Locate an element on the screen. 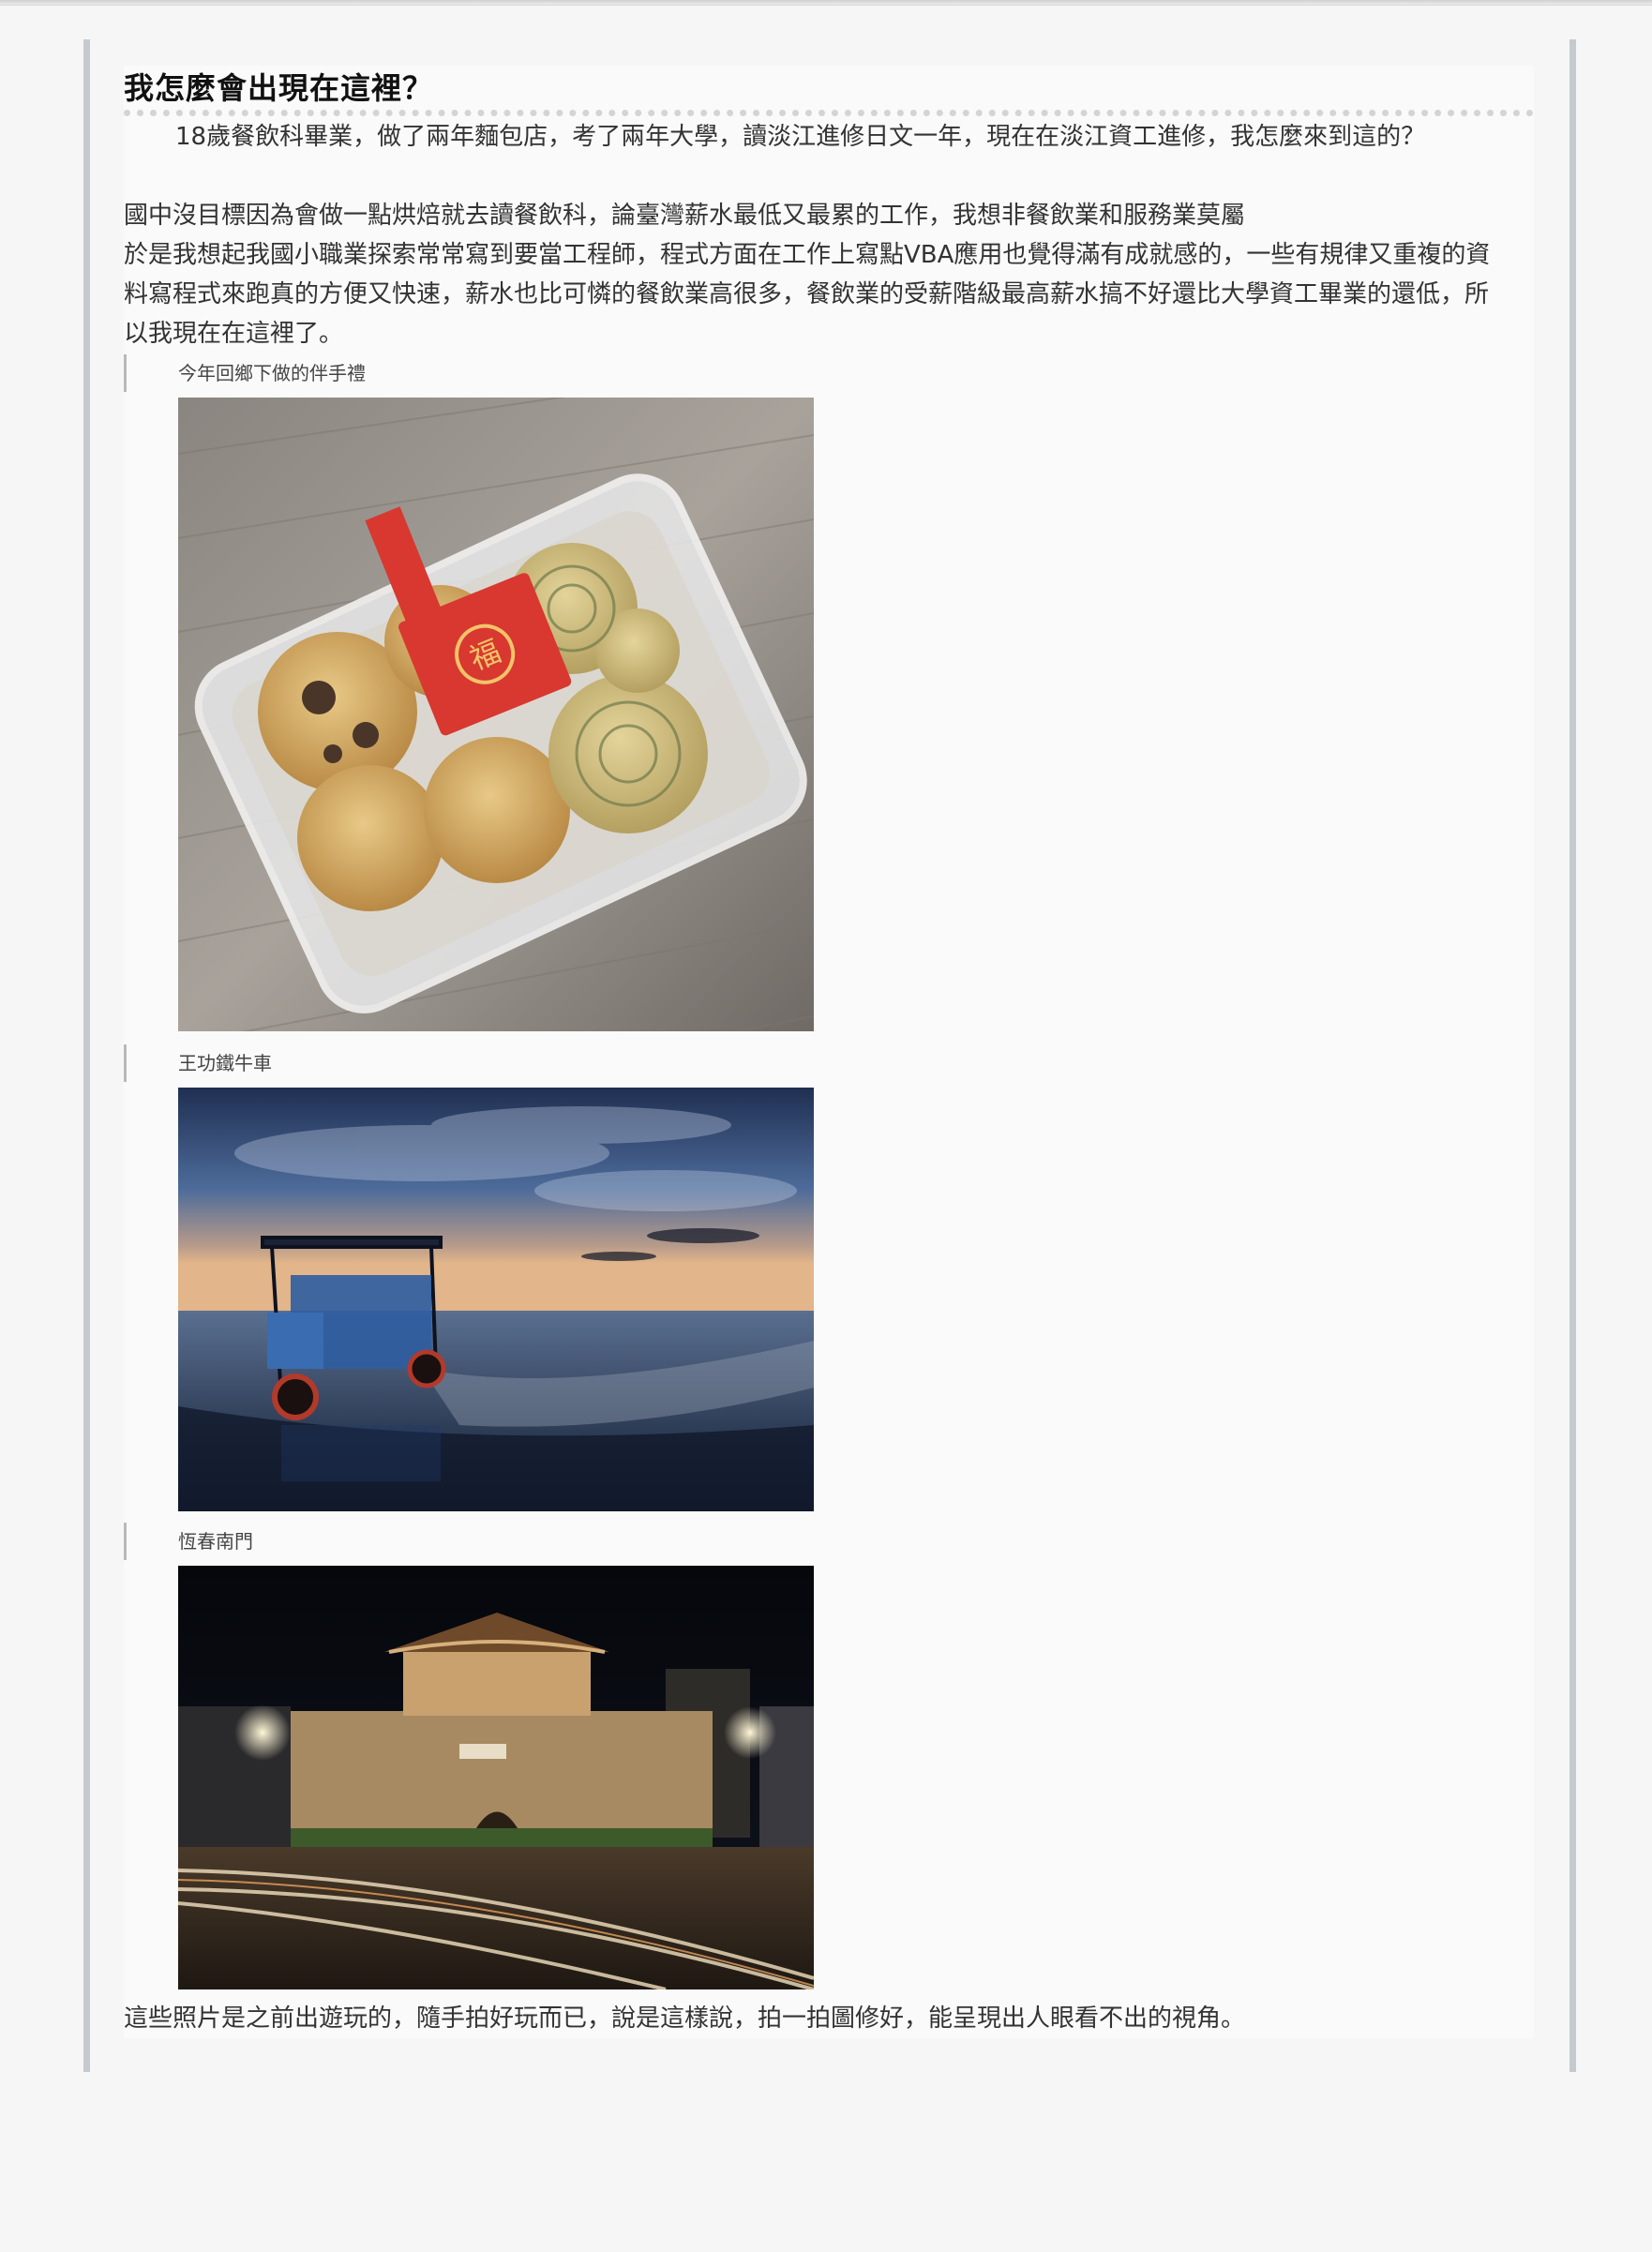  gate-photo is located at coordinates (496, 1777).